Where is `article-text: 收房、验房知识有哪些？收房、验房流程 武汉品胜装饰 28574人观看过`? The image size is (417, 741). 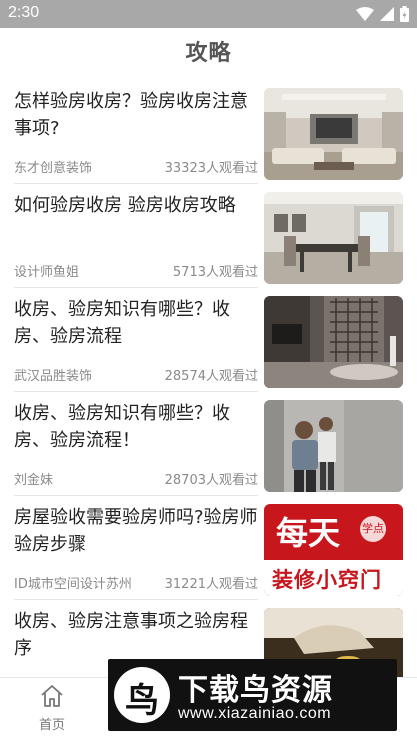
article-text: 收房、验房知识有哪些？收房、验房流程 武汉品胜装饰 28574人观看过 is located at coordinates (136, 340).